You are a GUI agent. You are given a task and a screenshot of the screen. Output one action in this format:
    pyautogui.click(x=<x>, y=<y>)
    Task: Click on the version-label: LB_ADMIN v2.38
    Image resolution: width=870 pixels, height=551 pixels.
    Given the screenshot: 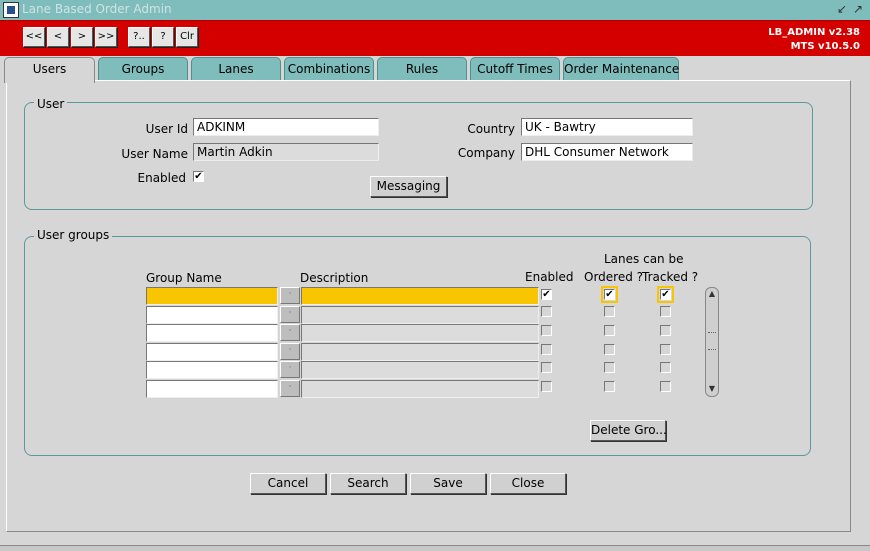 What is the action you would take?
    pyautogui.click(x=814, y=32)
    